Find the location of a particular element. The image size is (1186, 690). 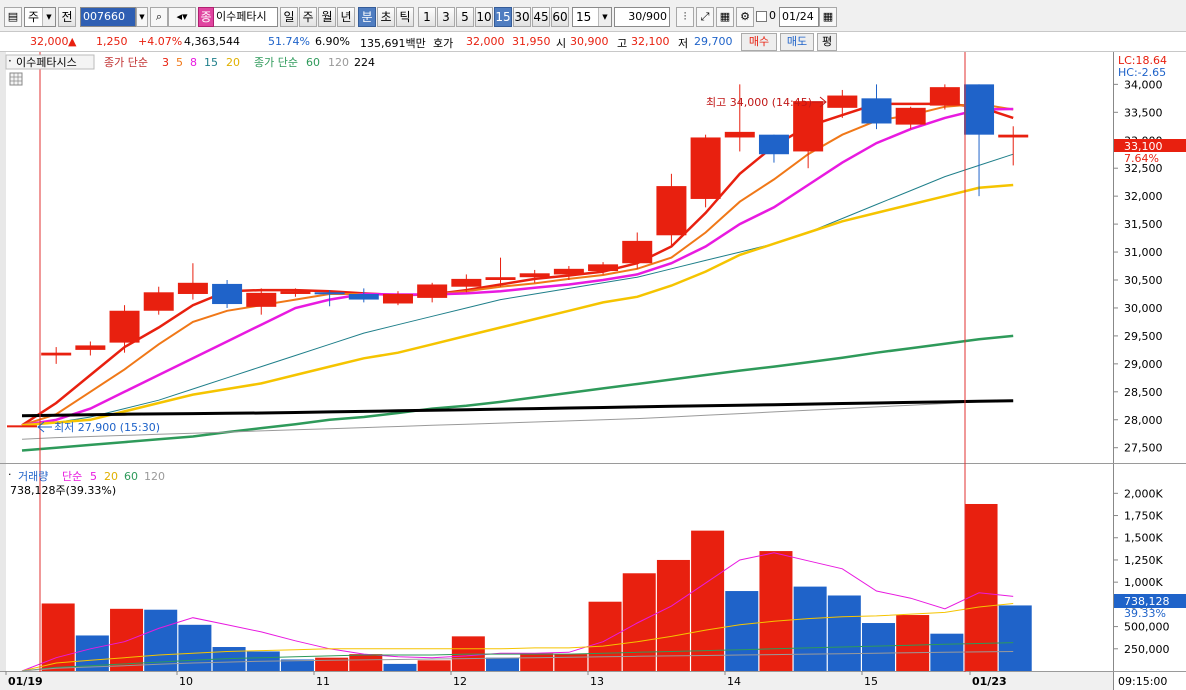

period-button-minute: 분 is located at coordinates (367, 17).